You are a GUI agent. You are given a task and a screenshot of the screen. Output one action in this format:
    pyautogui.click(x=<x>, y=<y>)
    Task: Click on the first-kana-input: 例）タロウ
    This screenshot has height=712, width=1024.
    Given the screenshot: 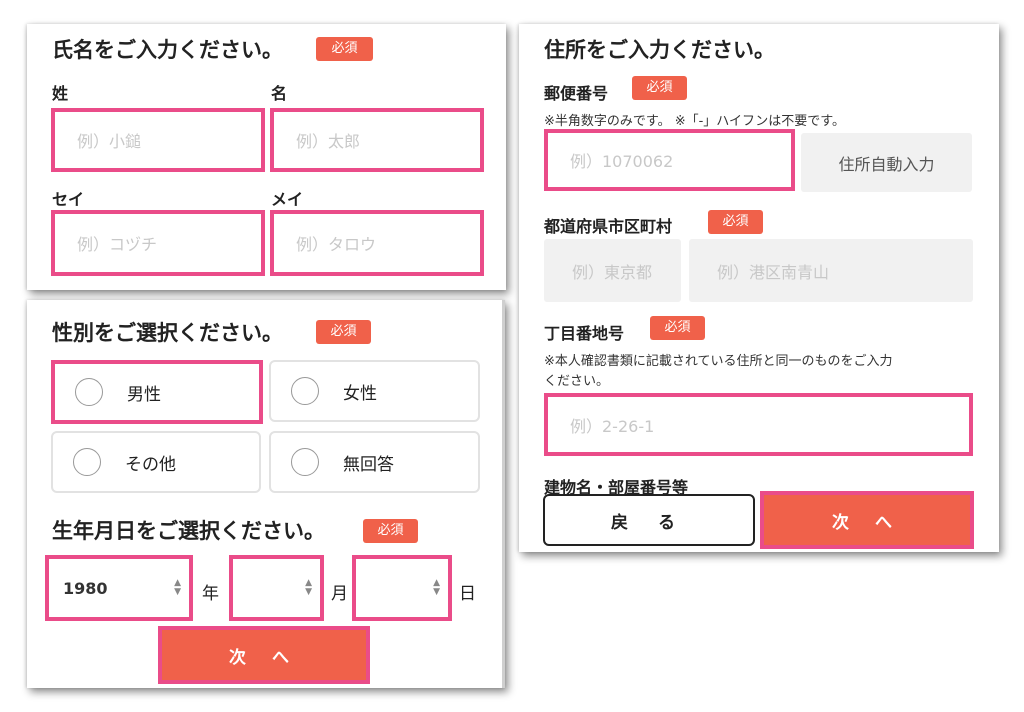 What is the action you would take?
    pyautogui.click(x=377, y=243)
    